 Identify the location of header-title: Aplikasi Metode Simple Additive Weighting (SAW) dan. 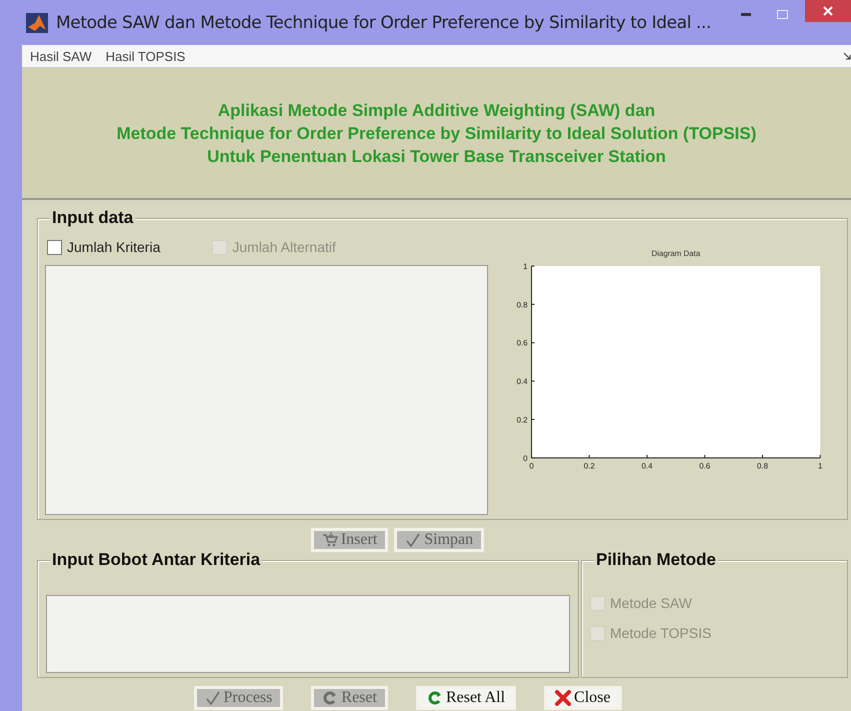
(437, 111).